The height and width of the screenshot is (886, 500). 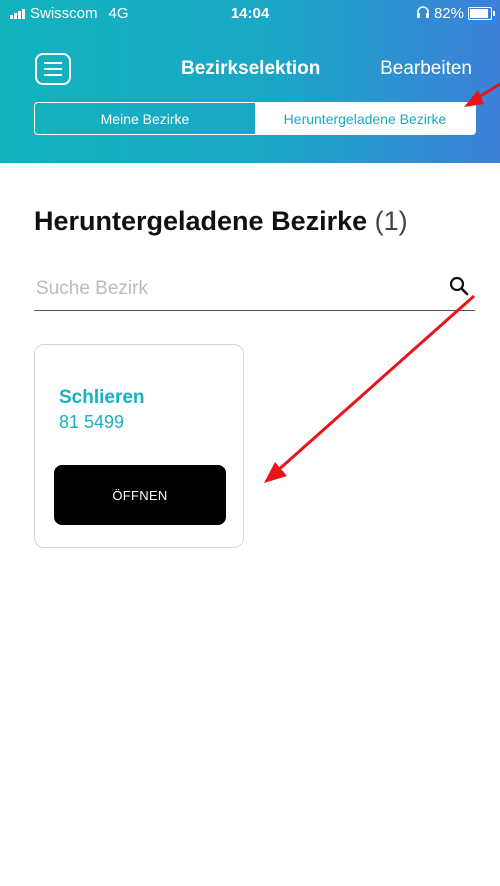 What do you see at coordinates (250, 14) in the screenshot?
I see `status-bar: Swisscom 4G 14:04 82%` at bounding box center [250, 14].